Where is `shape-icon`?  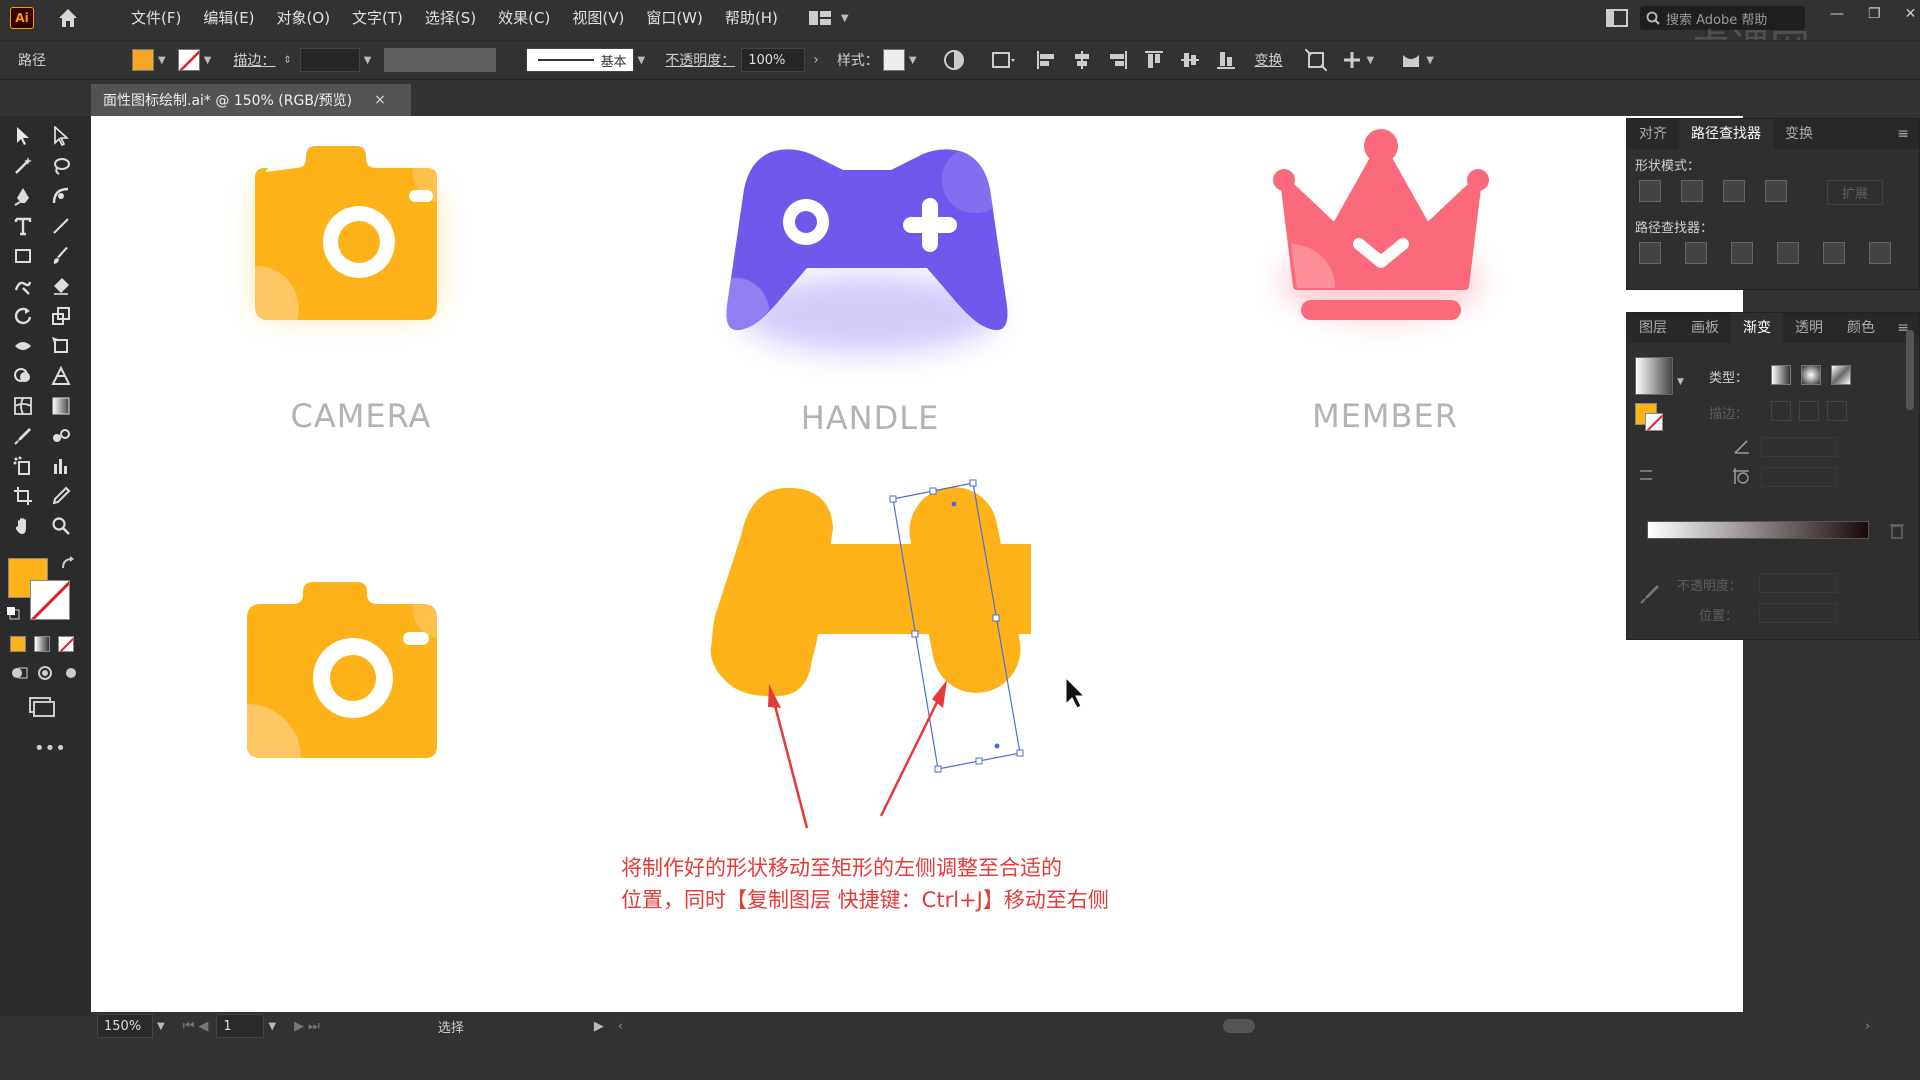 shape-icon is located at coordinates (1004, 60).